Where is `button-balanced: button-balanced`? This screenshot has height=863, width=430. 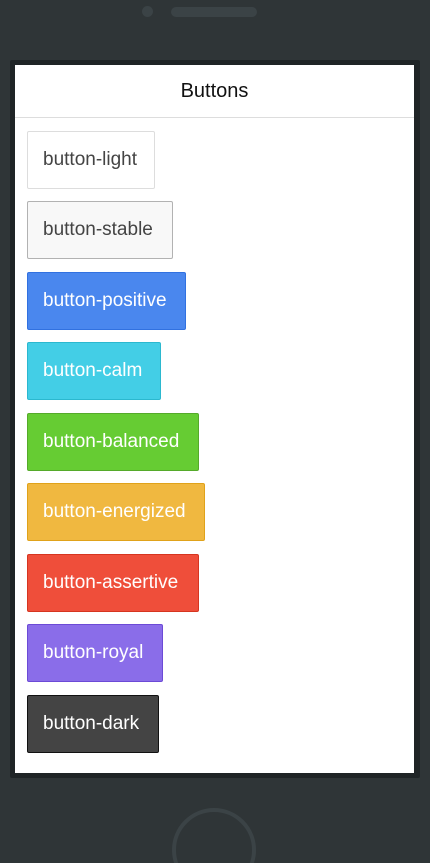
button-balanced: button-balanced is located at coordinates (113, 442).